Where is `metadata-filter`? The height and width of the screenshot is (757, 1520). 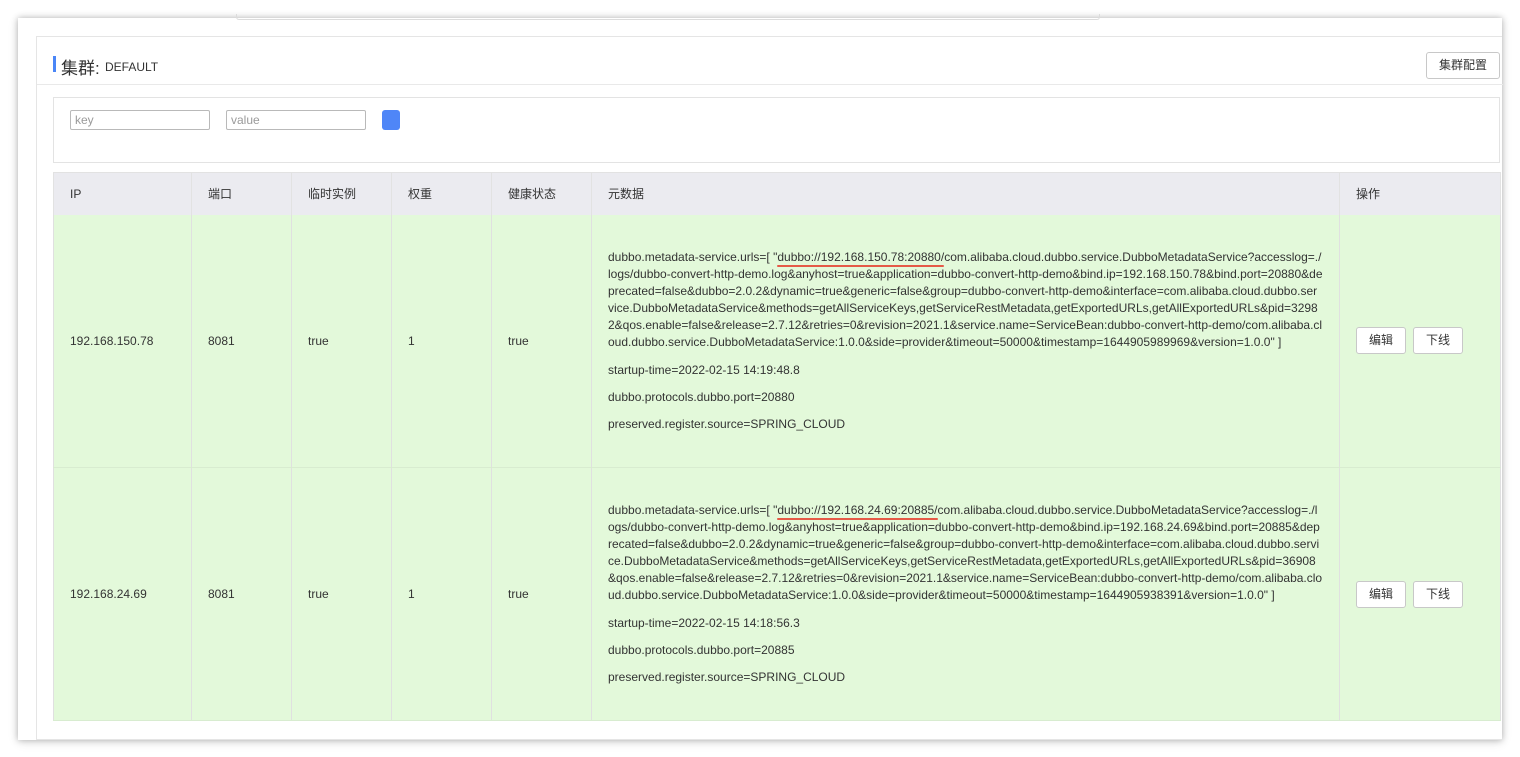
metadata-filter is located at coordinates (776, 130).